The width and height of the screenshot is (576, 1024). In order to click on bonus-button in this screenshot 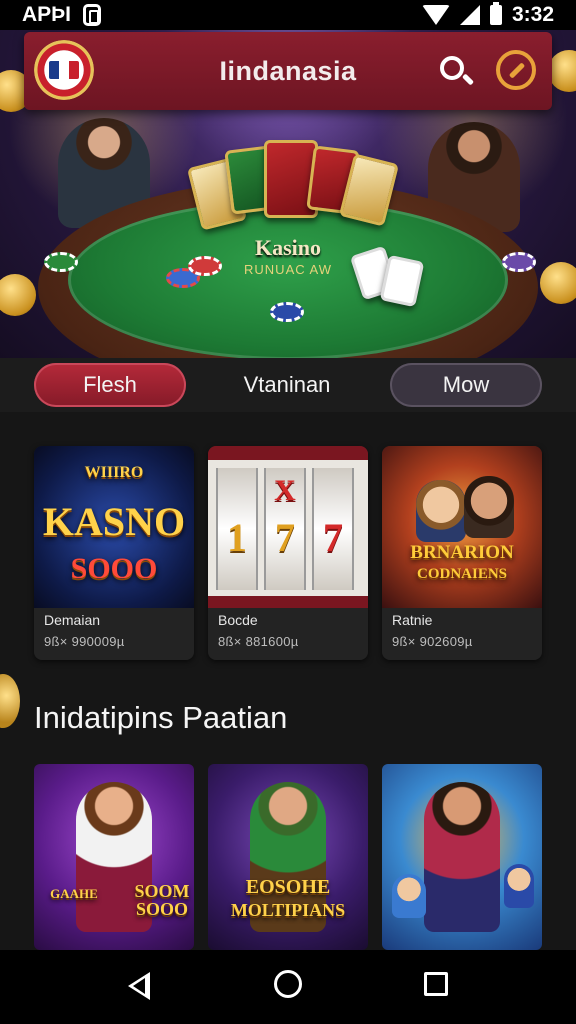, I will do `click(516, 70)`.